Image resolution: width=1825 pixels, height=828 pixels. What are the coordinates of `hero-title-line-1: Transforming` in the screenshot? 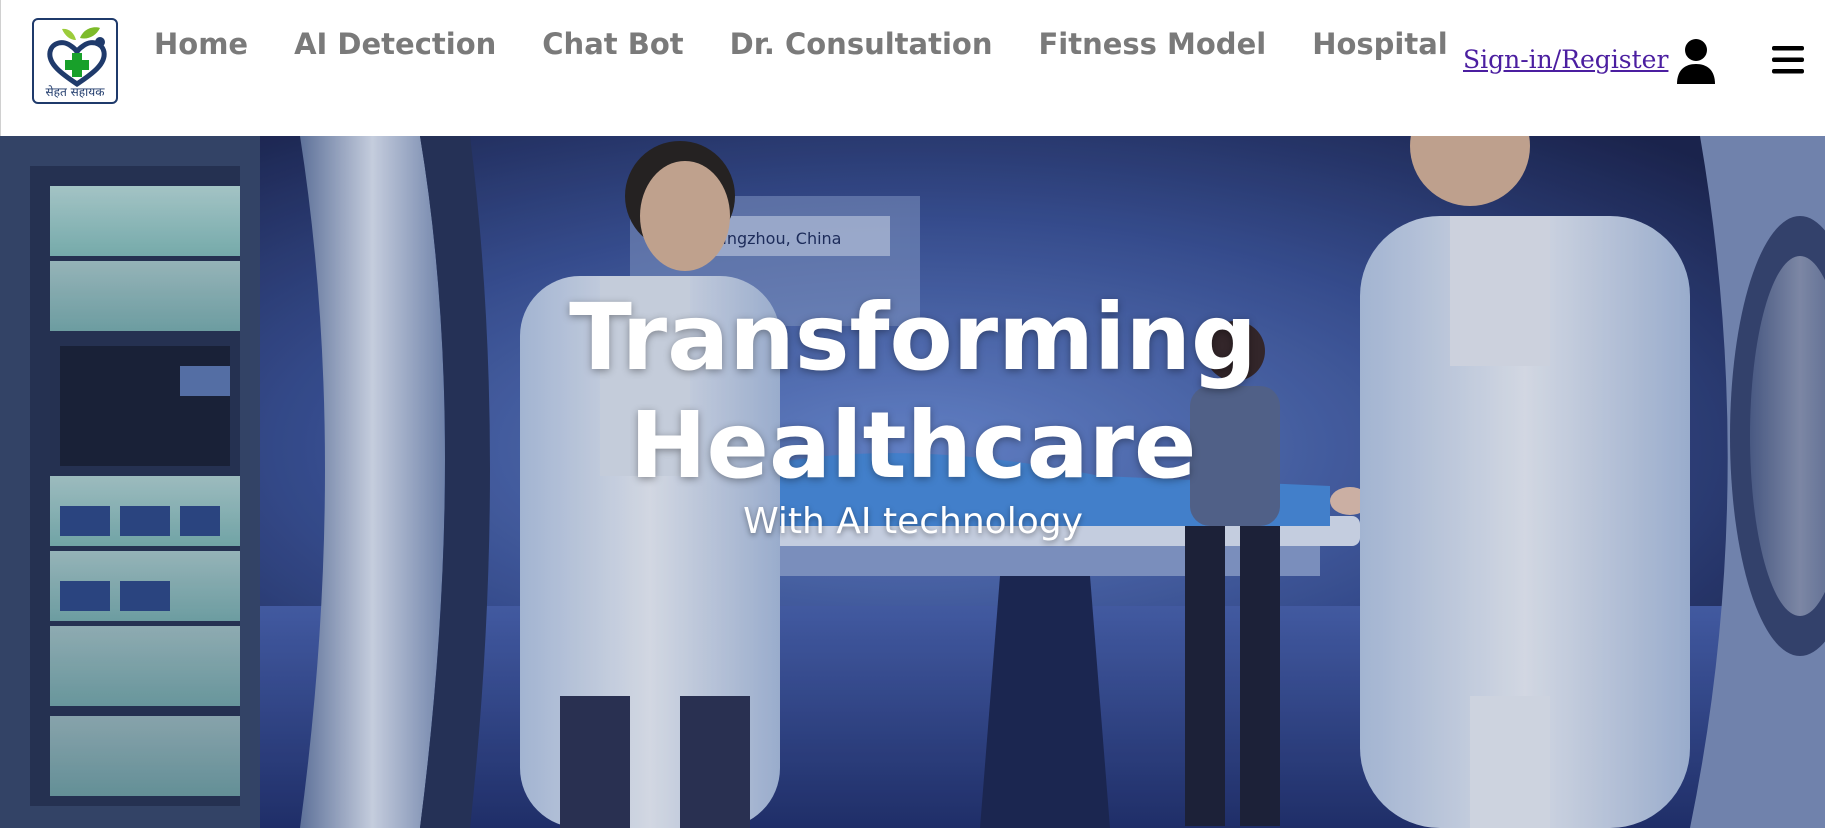 It's located at (913, 337).